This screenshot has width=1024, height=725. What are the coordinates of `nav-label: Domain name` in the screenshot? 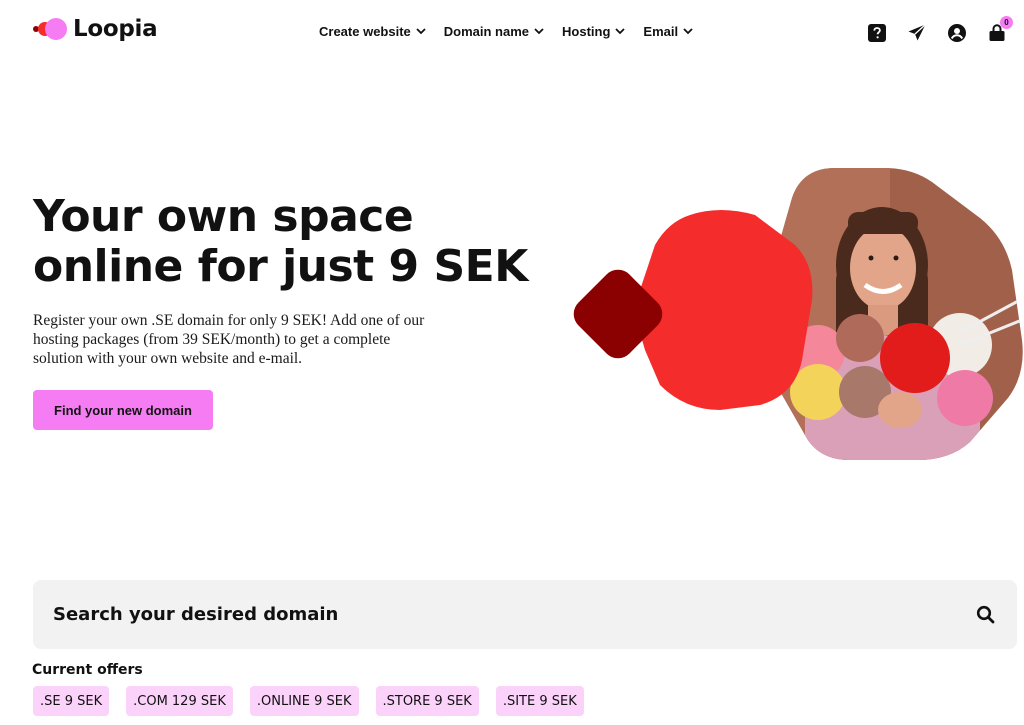 It's located at (486, 31).